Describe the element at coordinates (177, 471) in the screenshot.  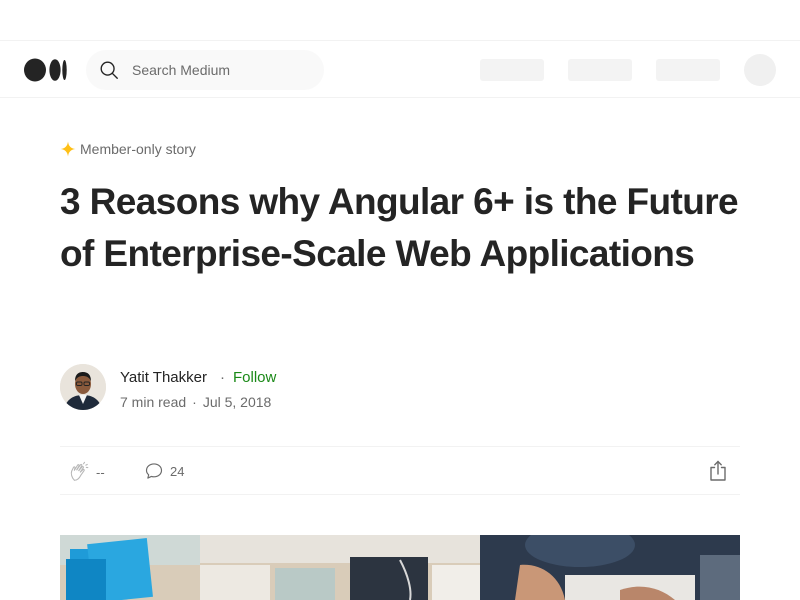
I see `response-count: 24` at that location.